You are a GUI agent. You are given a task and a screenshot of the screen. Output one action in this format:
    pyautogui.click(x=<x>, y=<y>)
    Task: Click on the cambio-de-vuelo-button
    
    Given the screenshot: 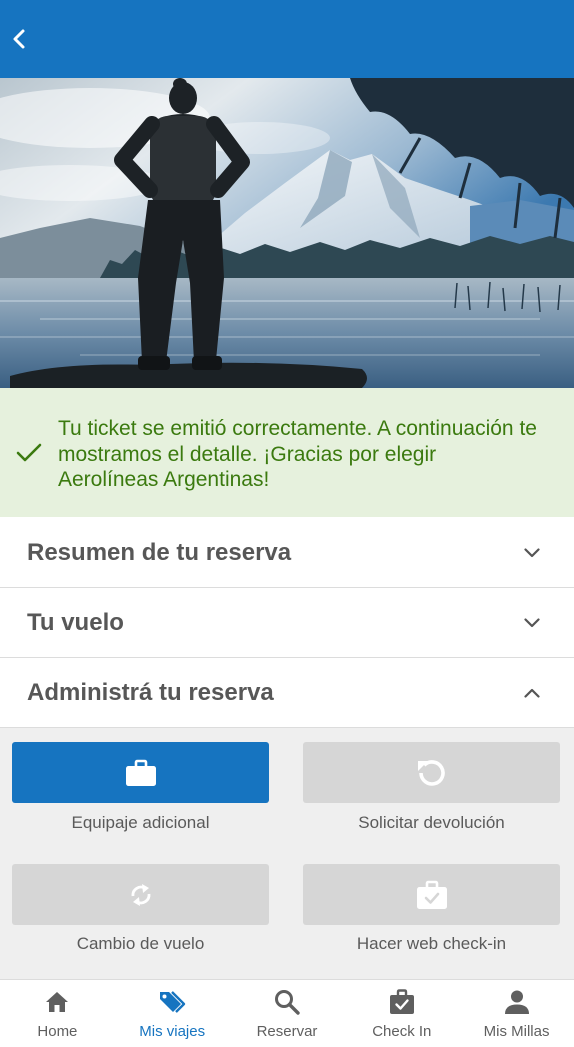 What is the action you would take?
    pyautogui.click(x=140, y=894)
    